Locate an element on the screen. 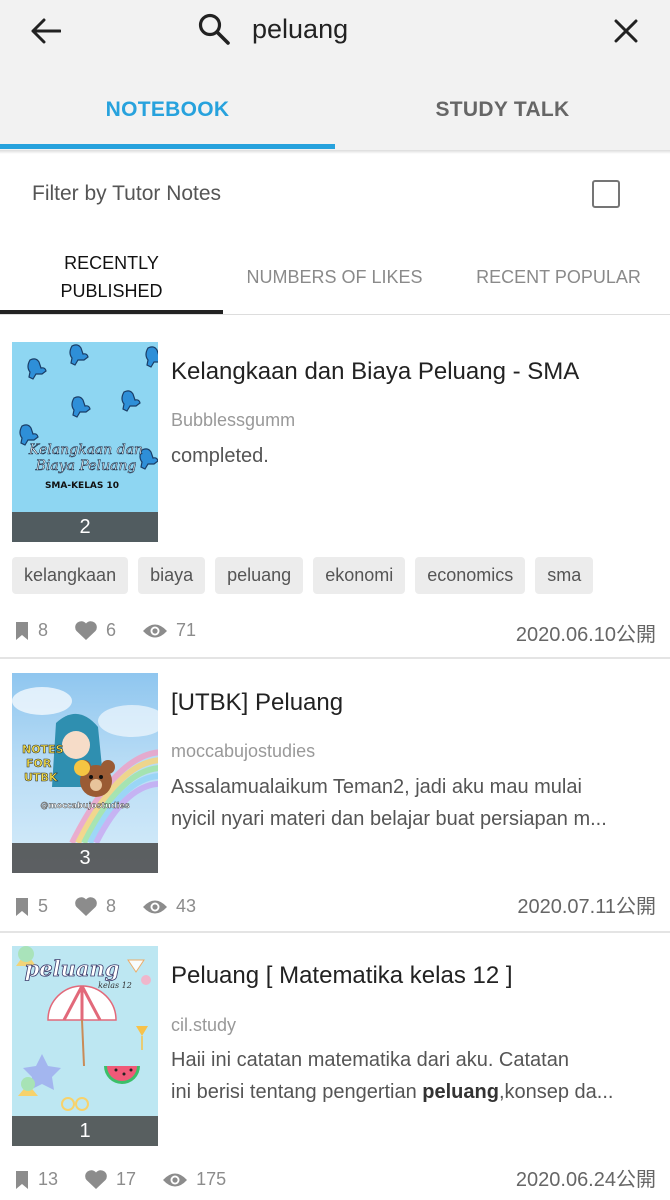  bookmark-count: 8 is located at coordinates (43, 630).